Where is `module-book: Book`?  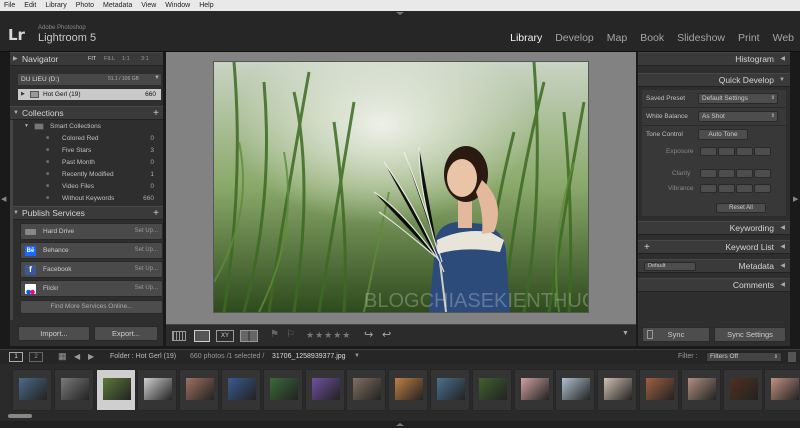 module-book: Book is located at coordinates (652, 38).